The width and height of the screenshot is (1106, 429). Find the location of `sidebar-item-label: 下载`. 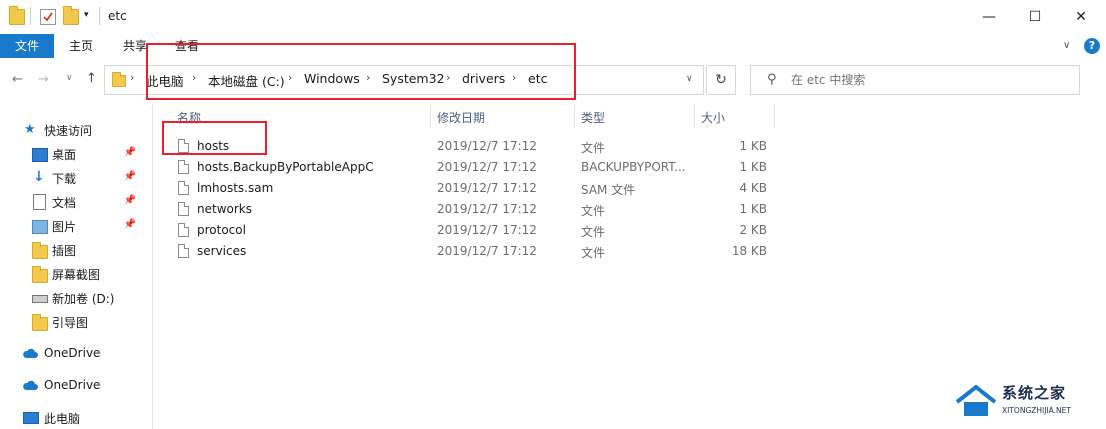

sidebar-item-label: 下载 is located at coordinates (64, 179).